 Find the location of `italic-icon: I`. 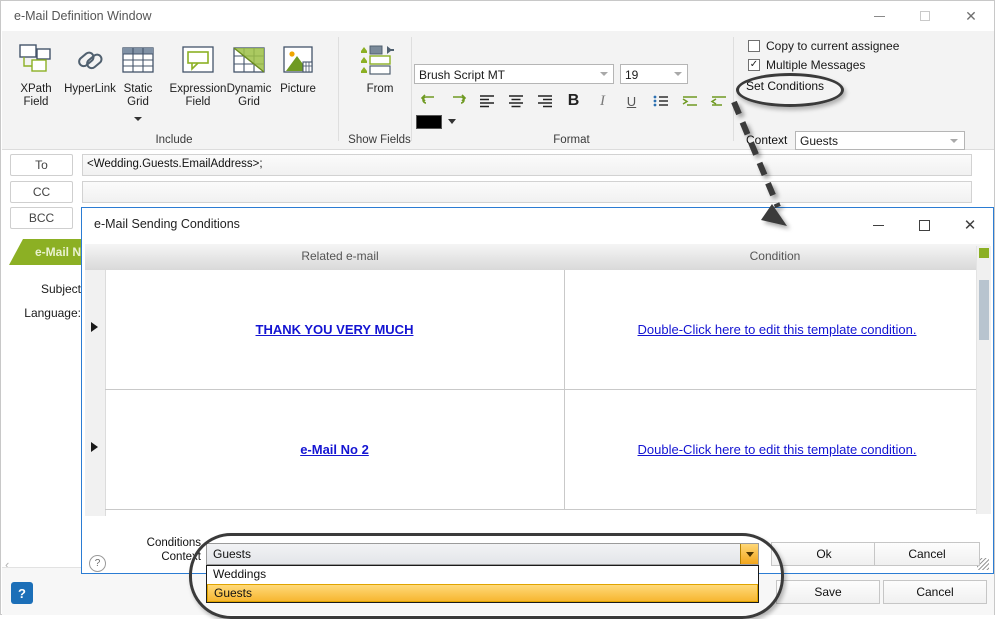

italic-icon: I is located at coordinates (602, 100).